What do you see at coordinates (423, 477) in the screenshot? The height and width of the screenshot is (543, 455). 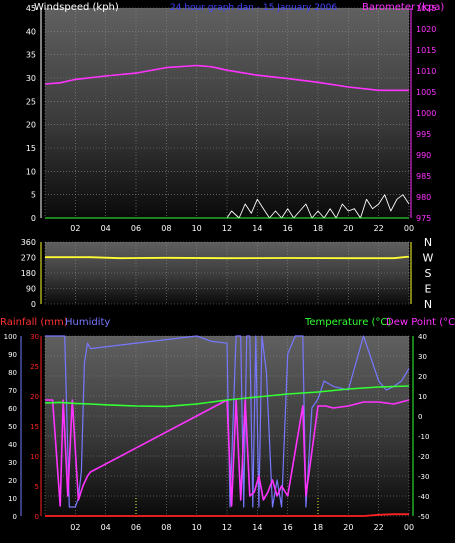 I see `y-tick-label-temp: -30` at bounding box center [423, 477].